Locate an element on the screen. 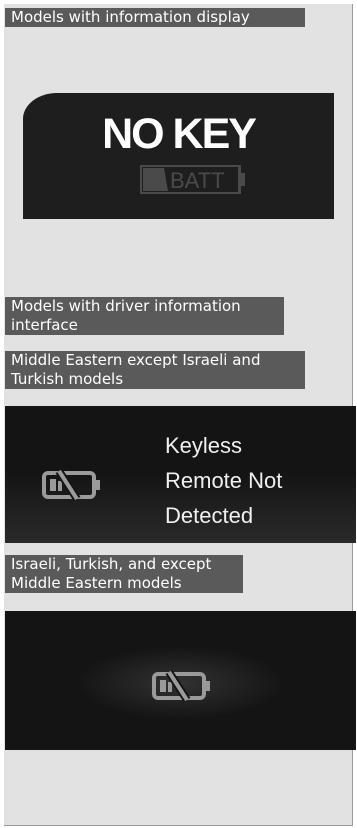 Image resolution: width=357 pixels, height=828 pixels. keyless-line3: Detected is located at coordinates (209, 515).